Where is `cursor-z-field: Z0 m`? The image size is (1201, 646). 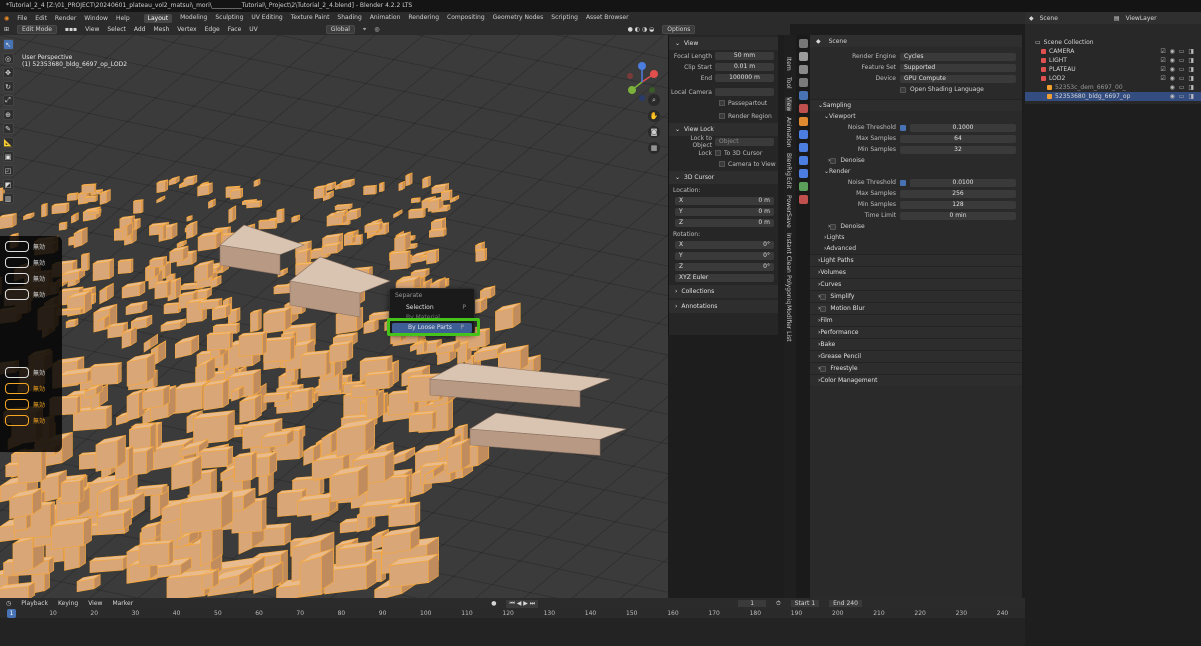
cursor-z-field: Z0 m is located at coordinates (724, 223).